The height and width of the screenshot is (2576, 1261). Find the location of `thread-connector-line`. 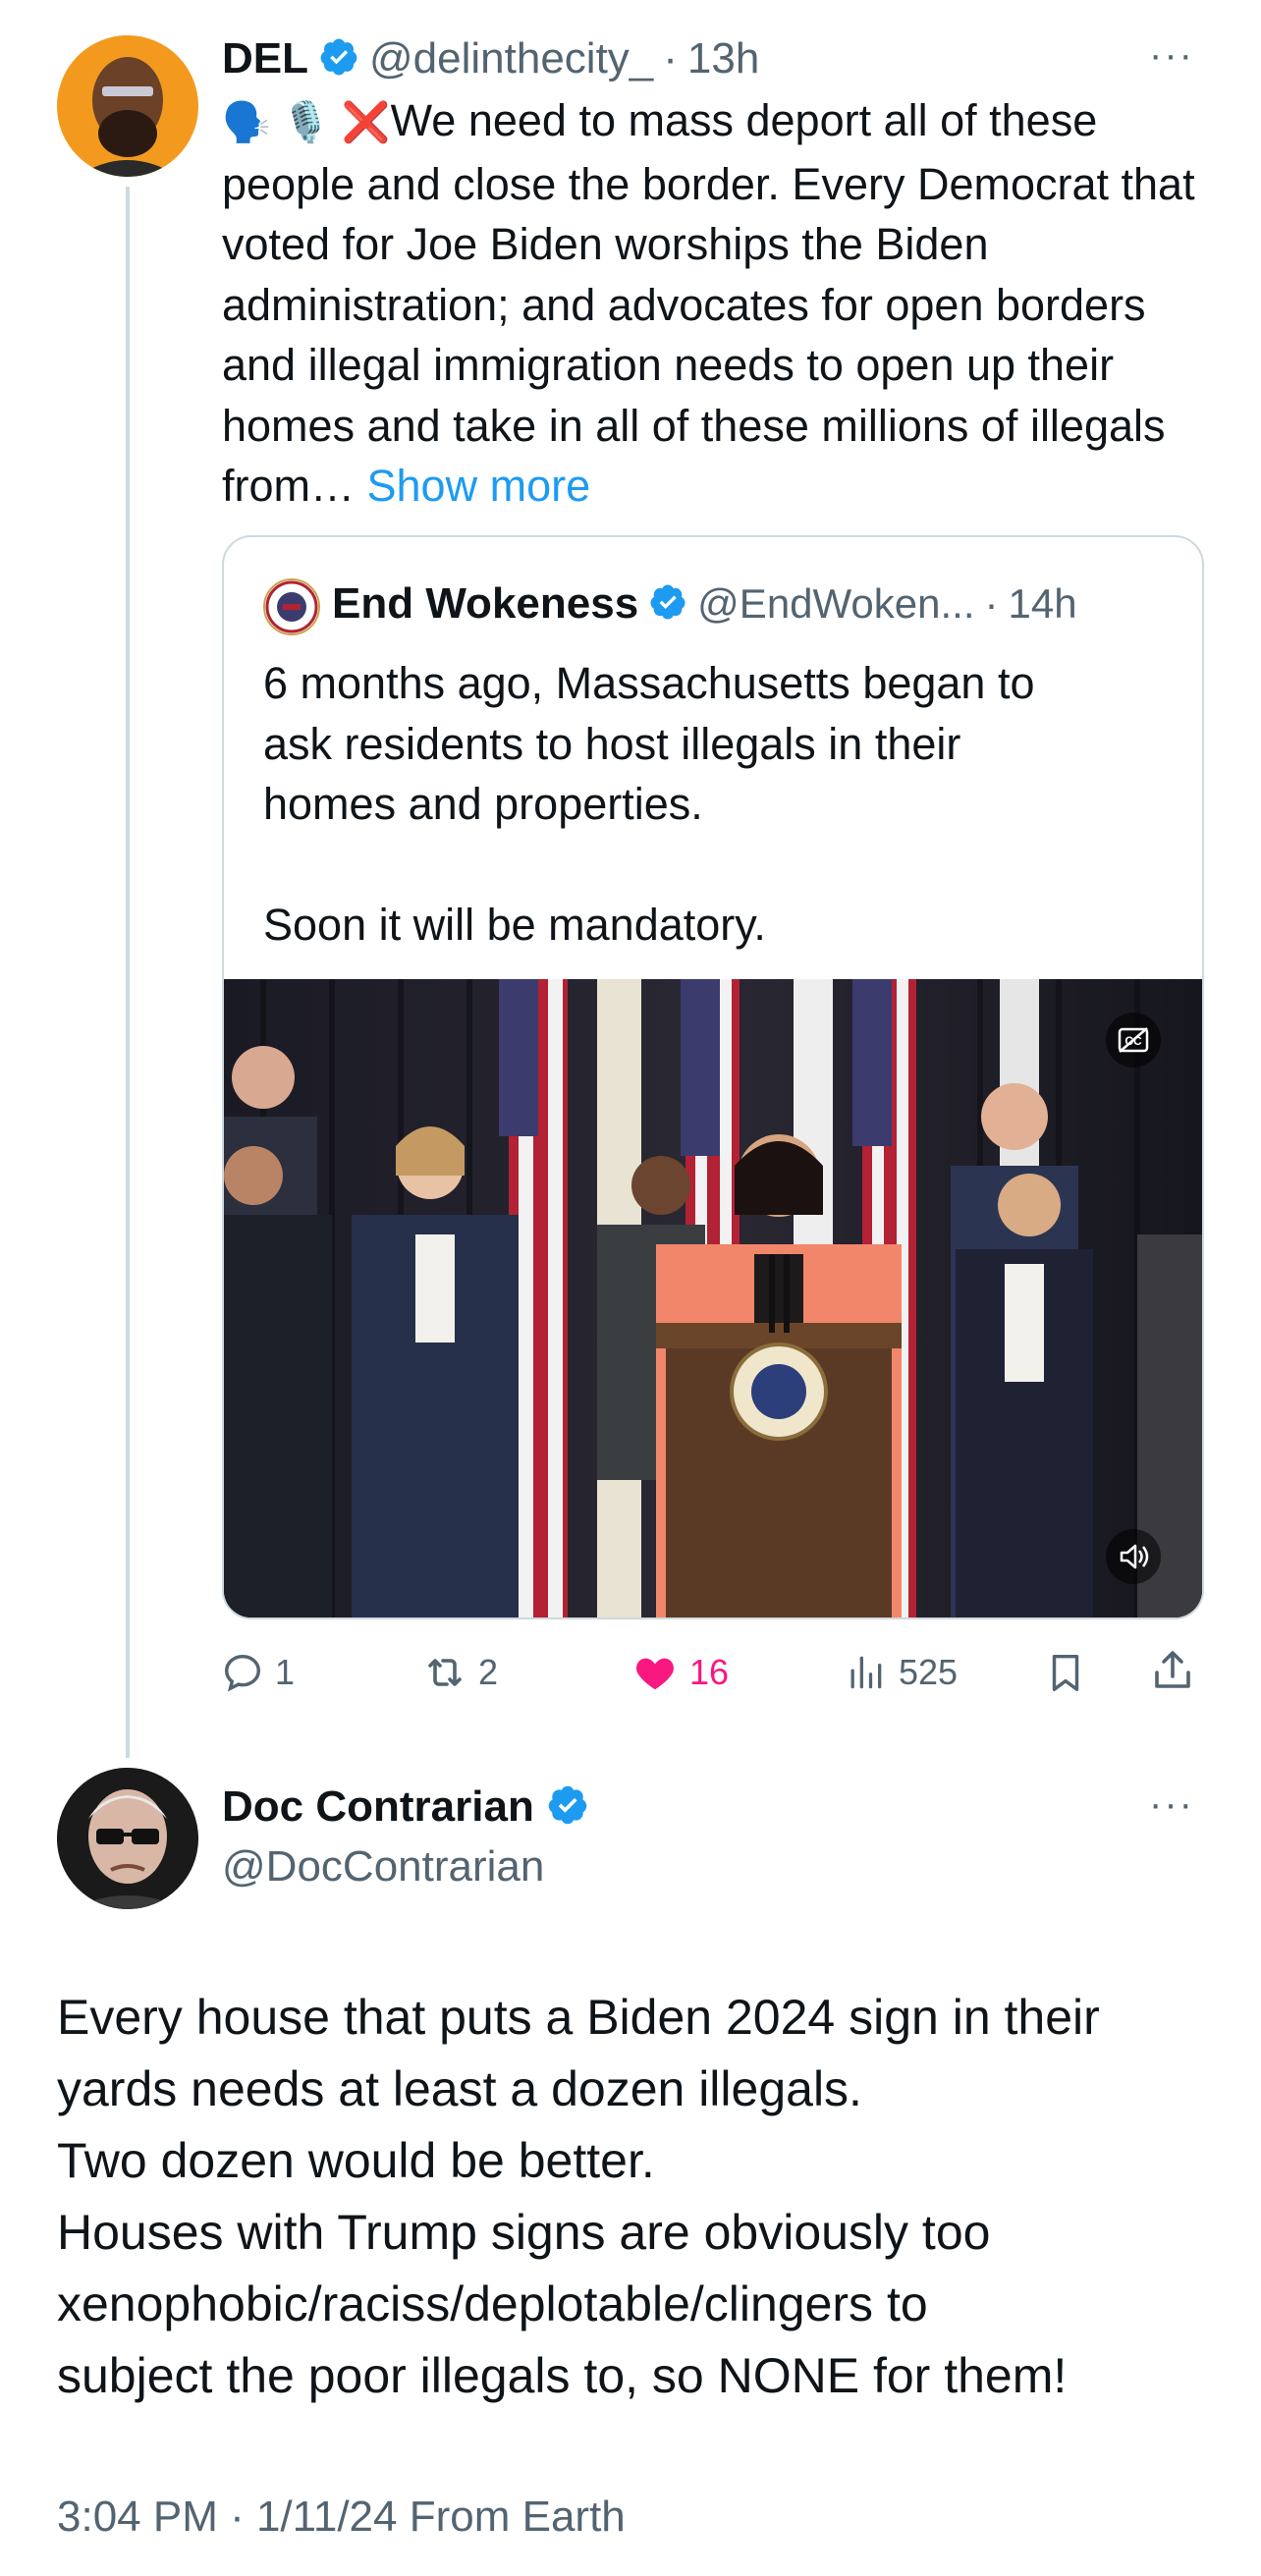

thread-connector-line is located at coordinates (128, 973).